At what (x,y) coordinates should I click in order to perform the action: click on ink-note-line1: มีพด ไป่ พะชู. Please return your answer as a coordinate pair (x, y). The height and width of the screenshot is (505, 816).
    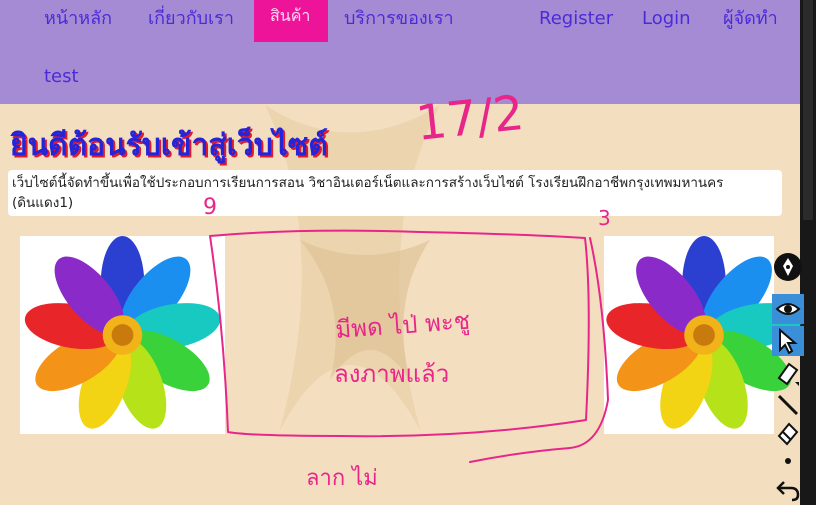
    Looking at the image, I should click on (402, 326).